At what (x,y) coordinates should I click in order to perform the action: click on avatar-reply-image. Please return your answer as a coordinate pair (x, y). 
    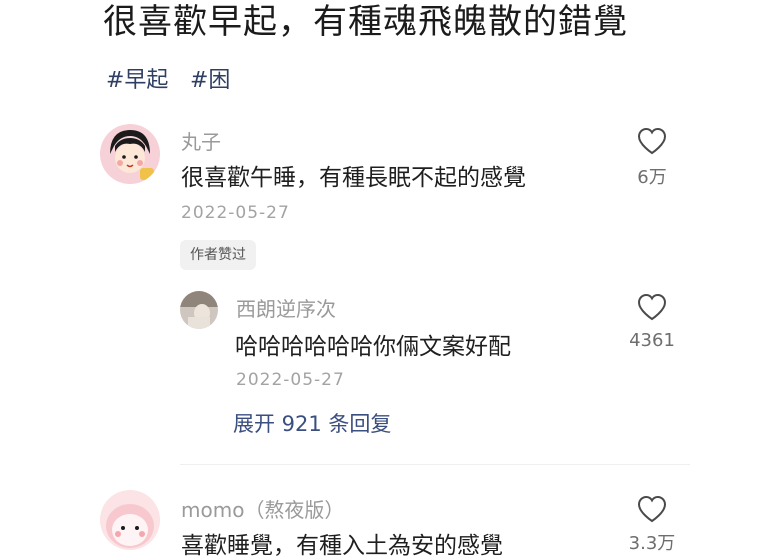
    Looking at the image, I should click on (199, 310).